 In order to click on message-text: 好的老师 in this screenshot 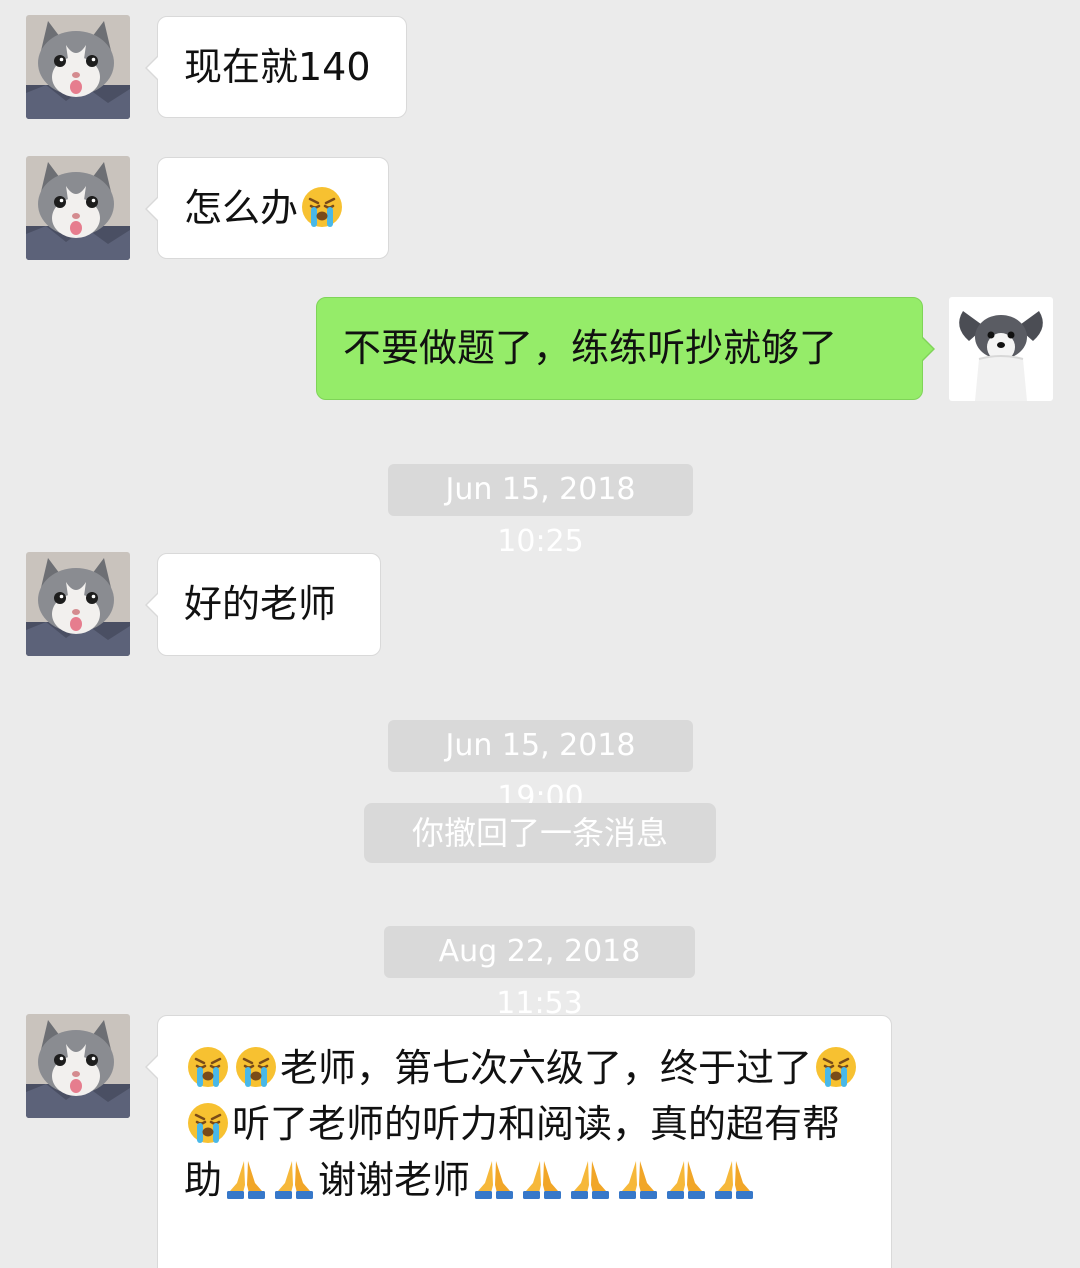, I will do `click(260, 604)`.